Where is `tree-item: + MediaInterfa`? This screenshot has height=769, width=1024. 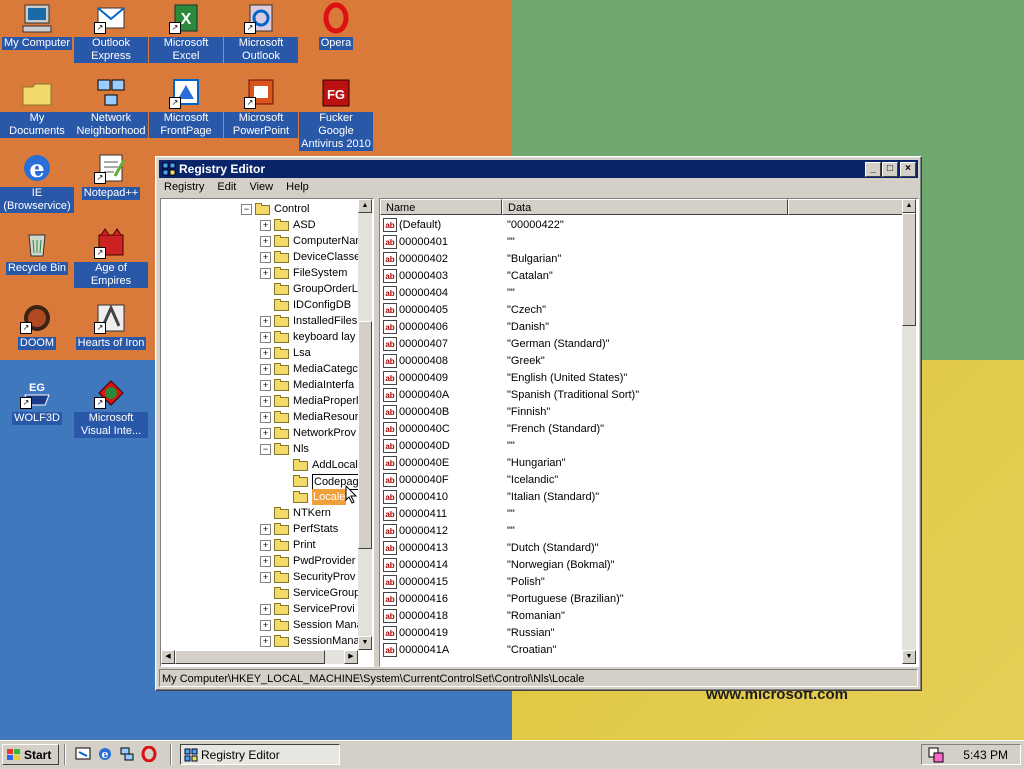
tree-item: + MediaInterfa is located at coordinates (259, 385).